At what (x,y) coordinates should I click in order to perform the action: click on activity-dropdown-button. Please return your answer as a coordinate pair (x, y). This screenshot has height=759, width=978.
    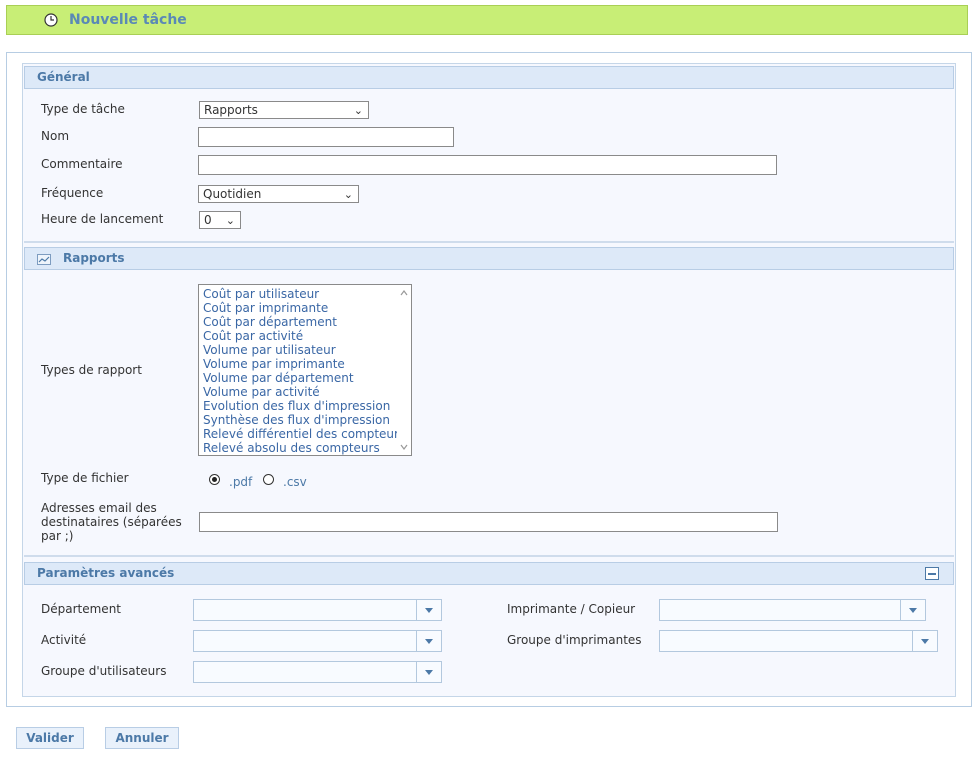
    Looking at the image, I should click on (428, 641).